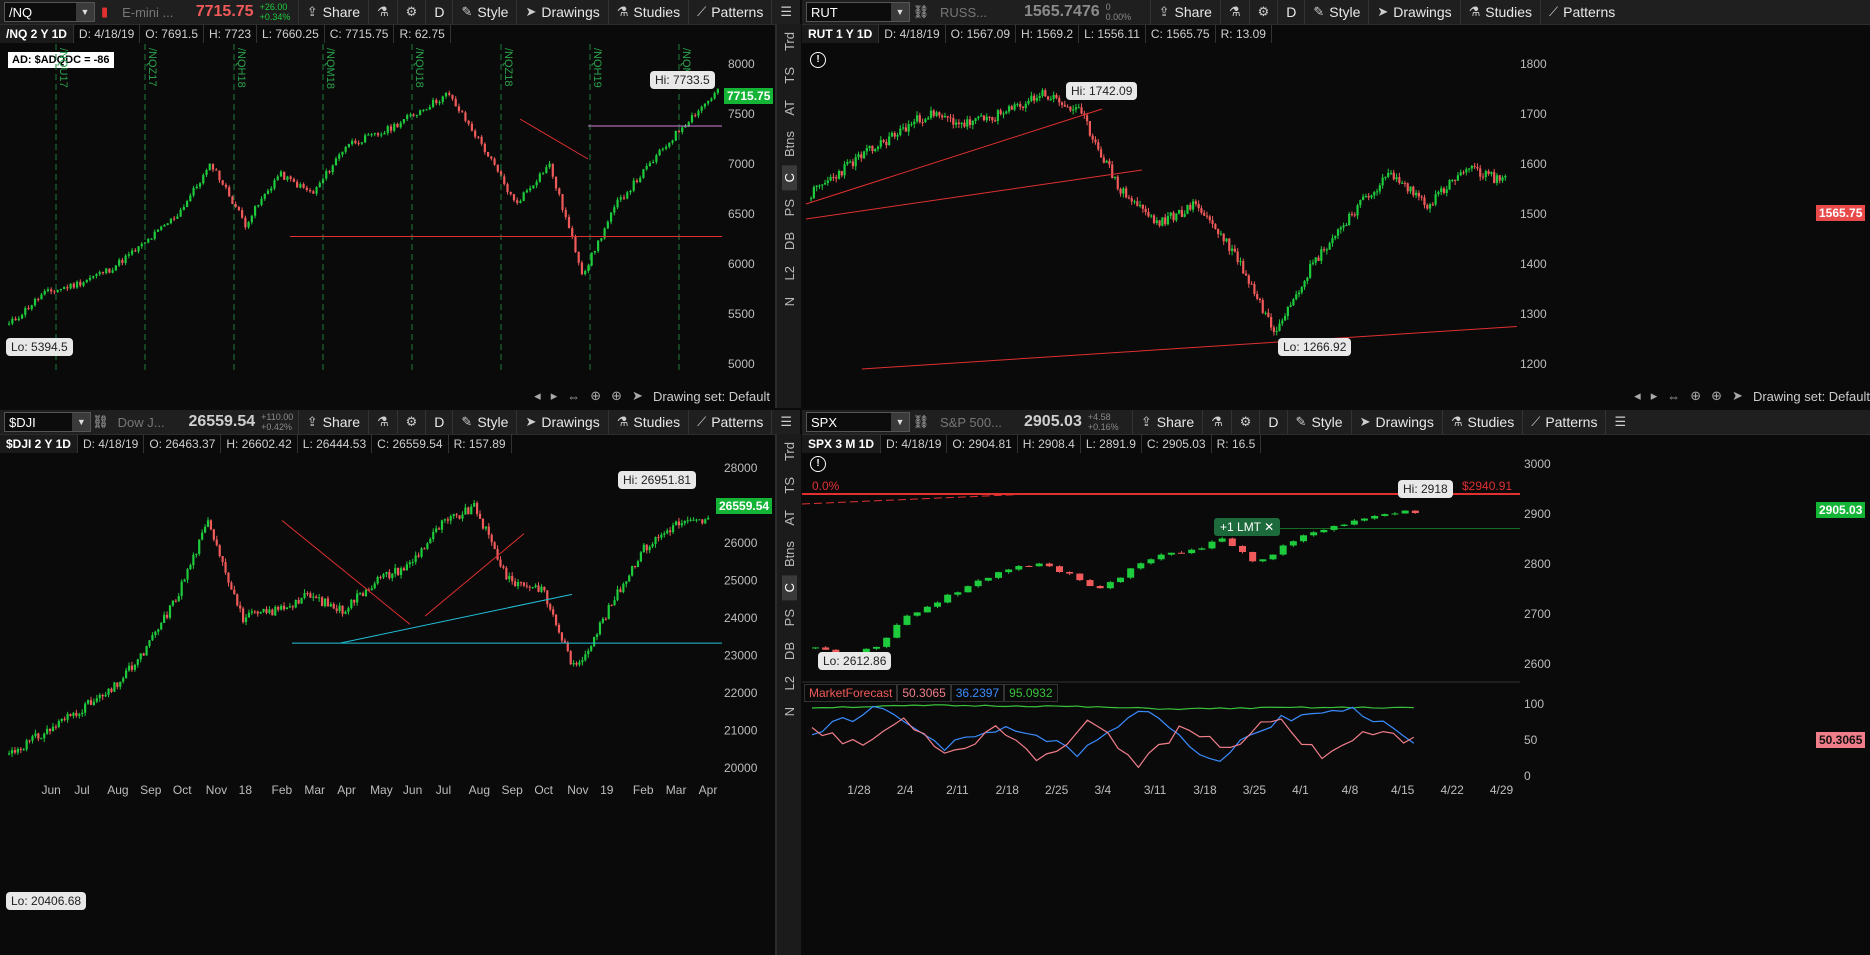  Describe the element at coordinates (1269, 527) in the screenshot. I see `close-icon: ✕` at that location.